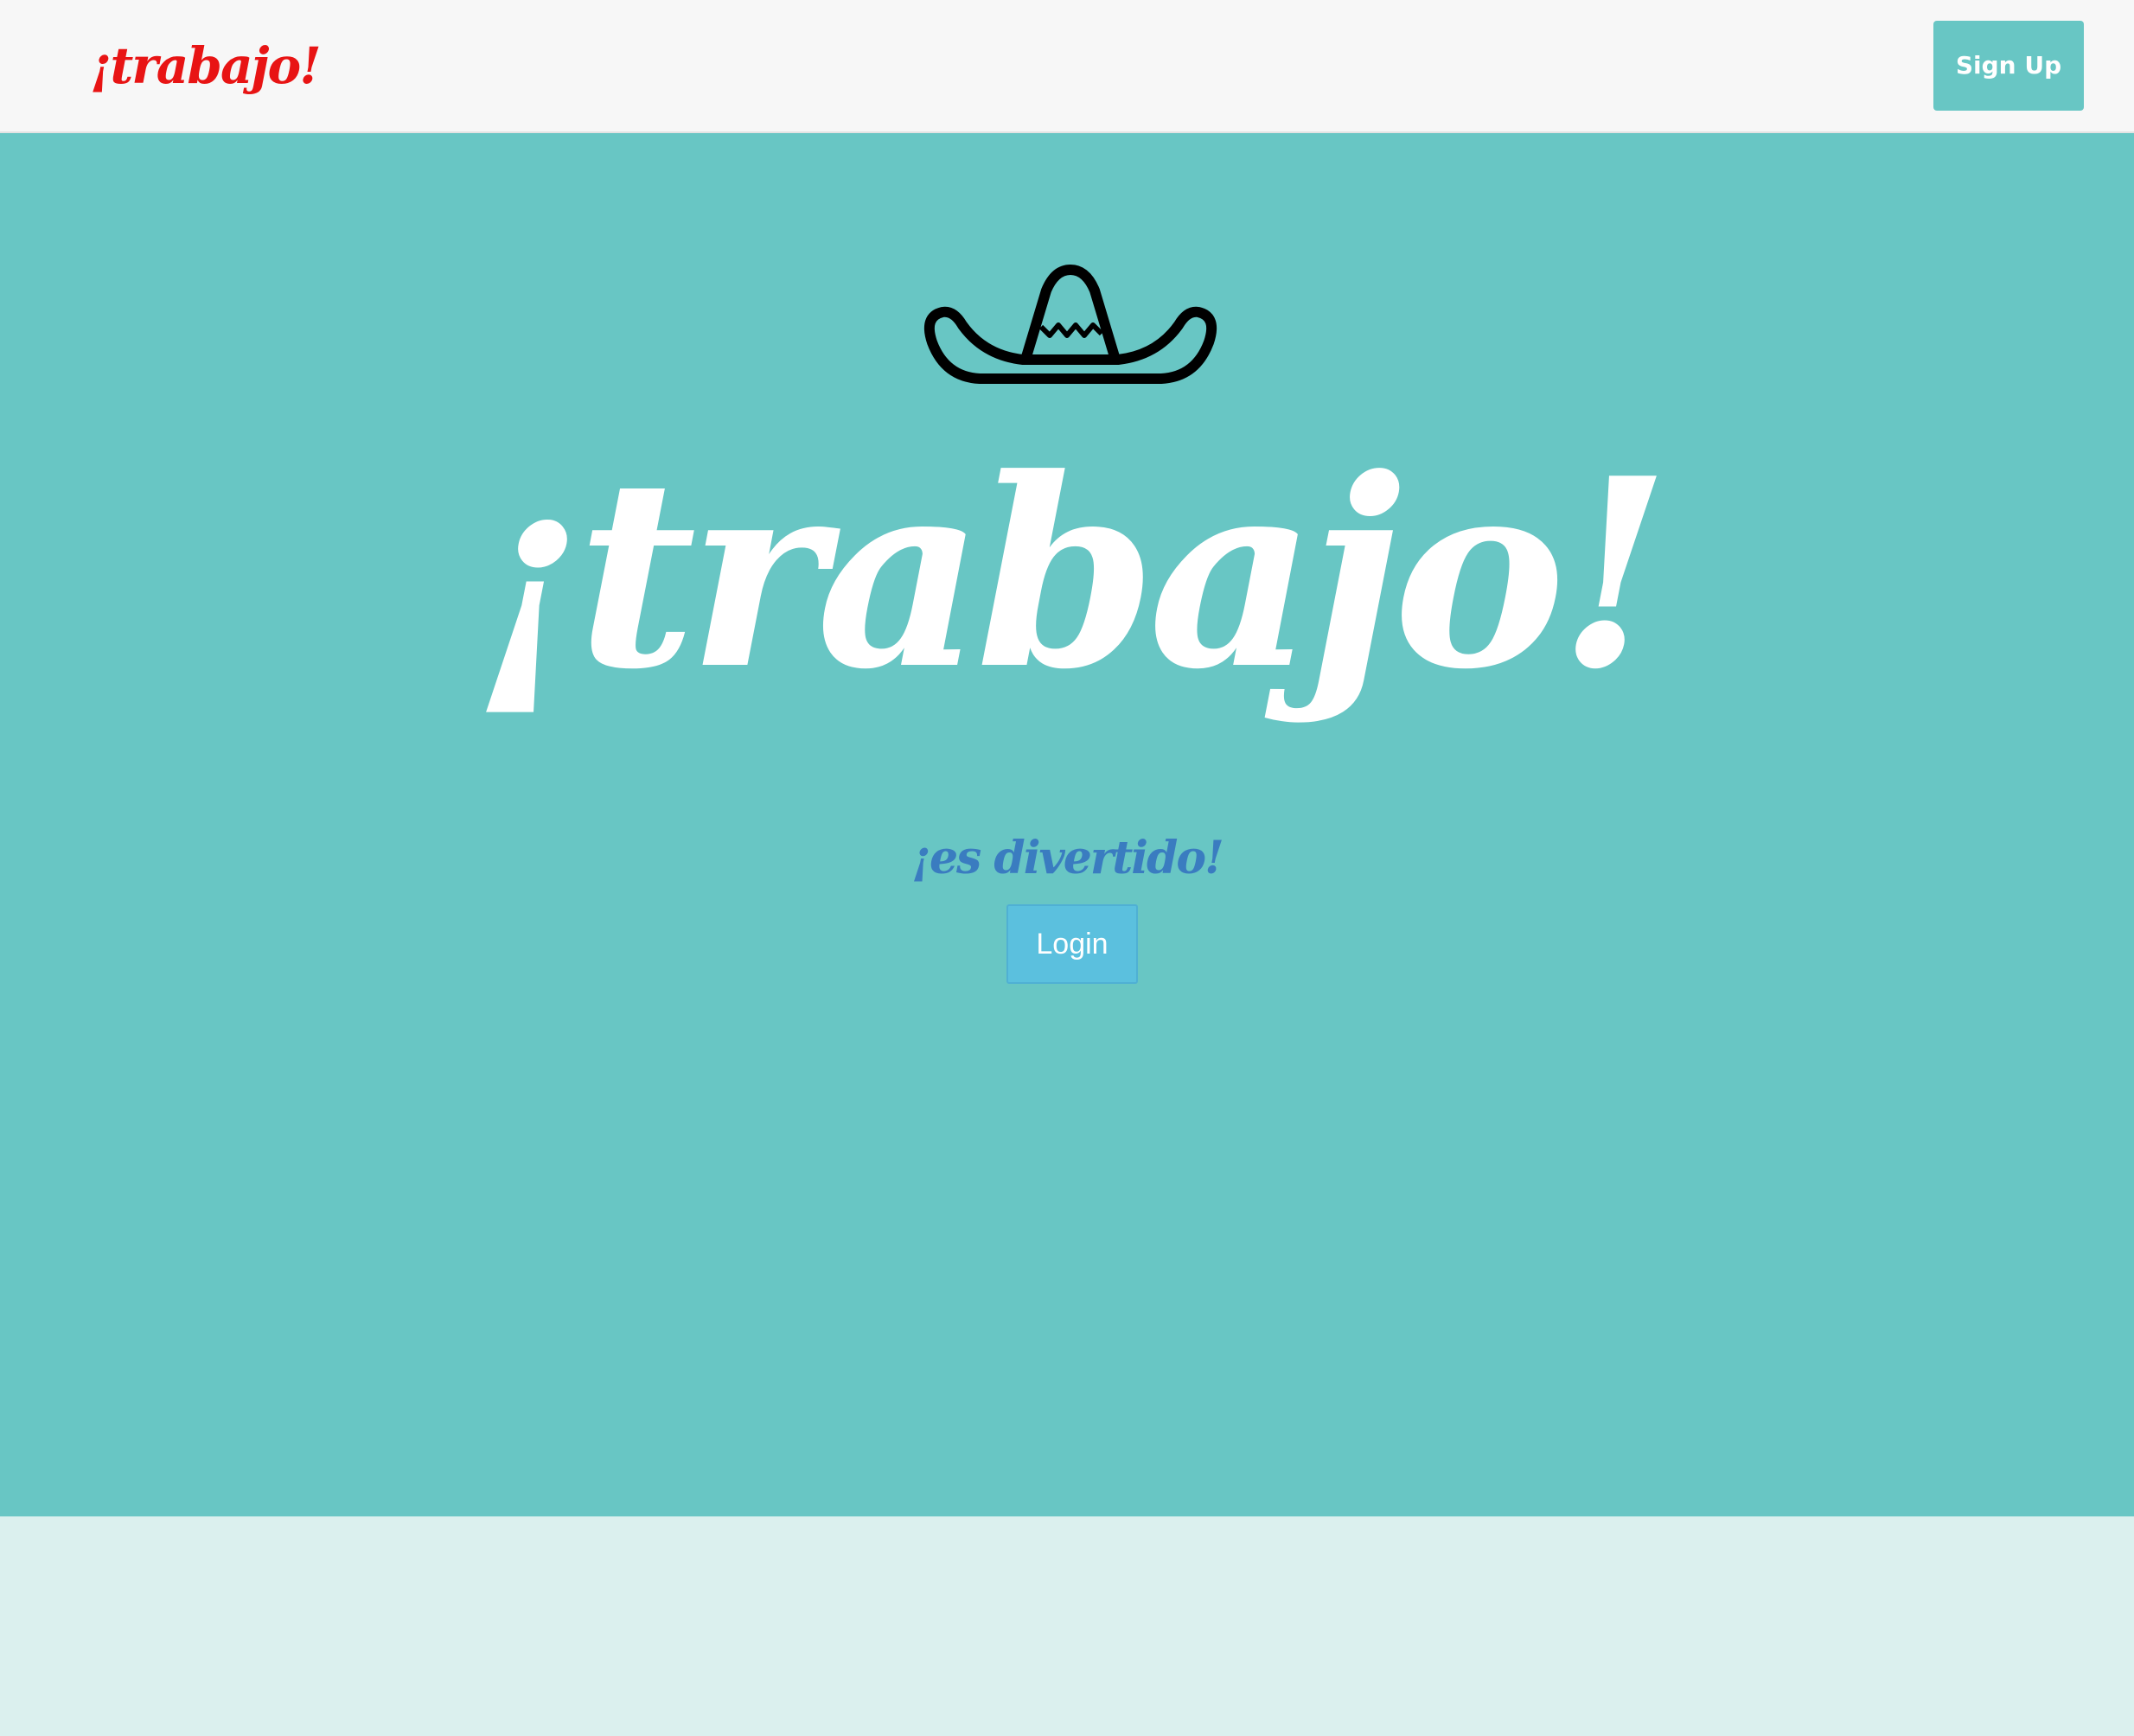  Describe the element at coordinates (1071, 573) in the screenshot. I see `hero-title: ¡trabajo!` at that location.